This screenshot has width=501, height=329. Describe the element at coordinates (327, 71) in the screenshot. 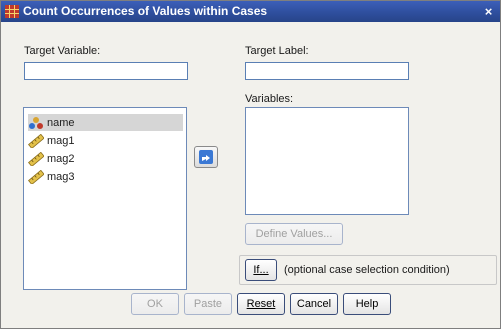

I see `target-label-input` at that location.